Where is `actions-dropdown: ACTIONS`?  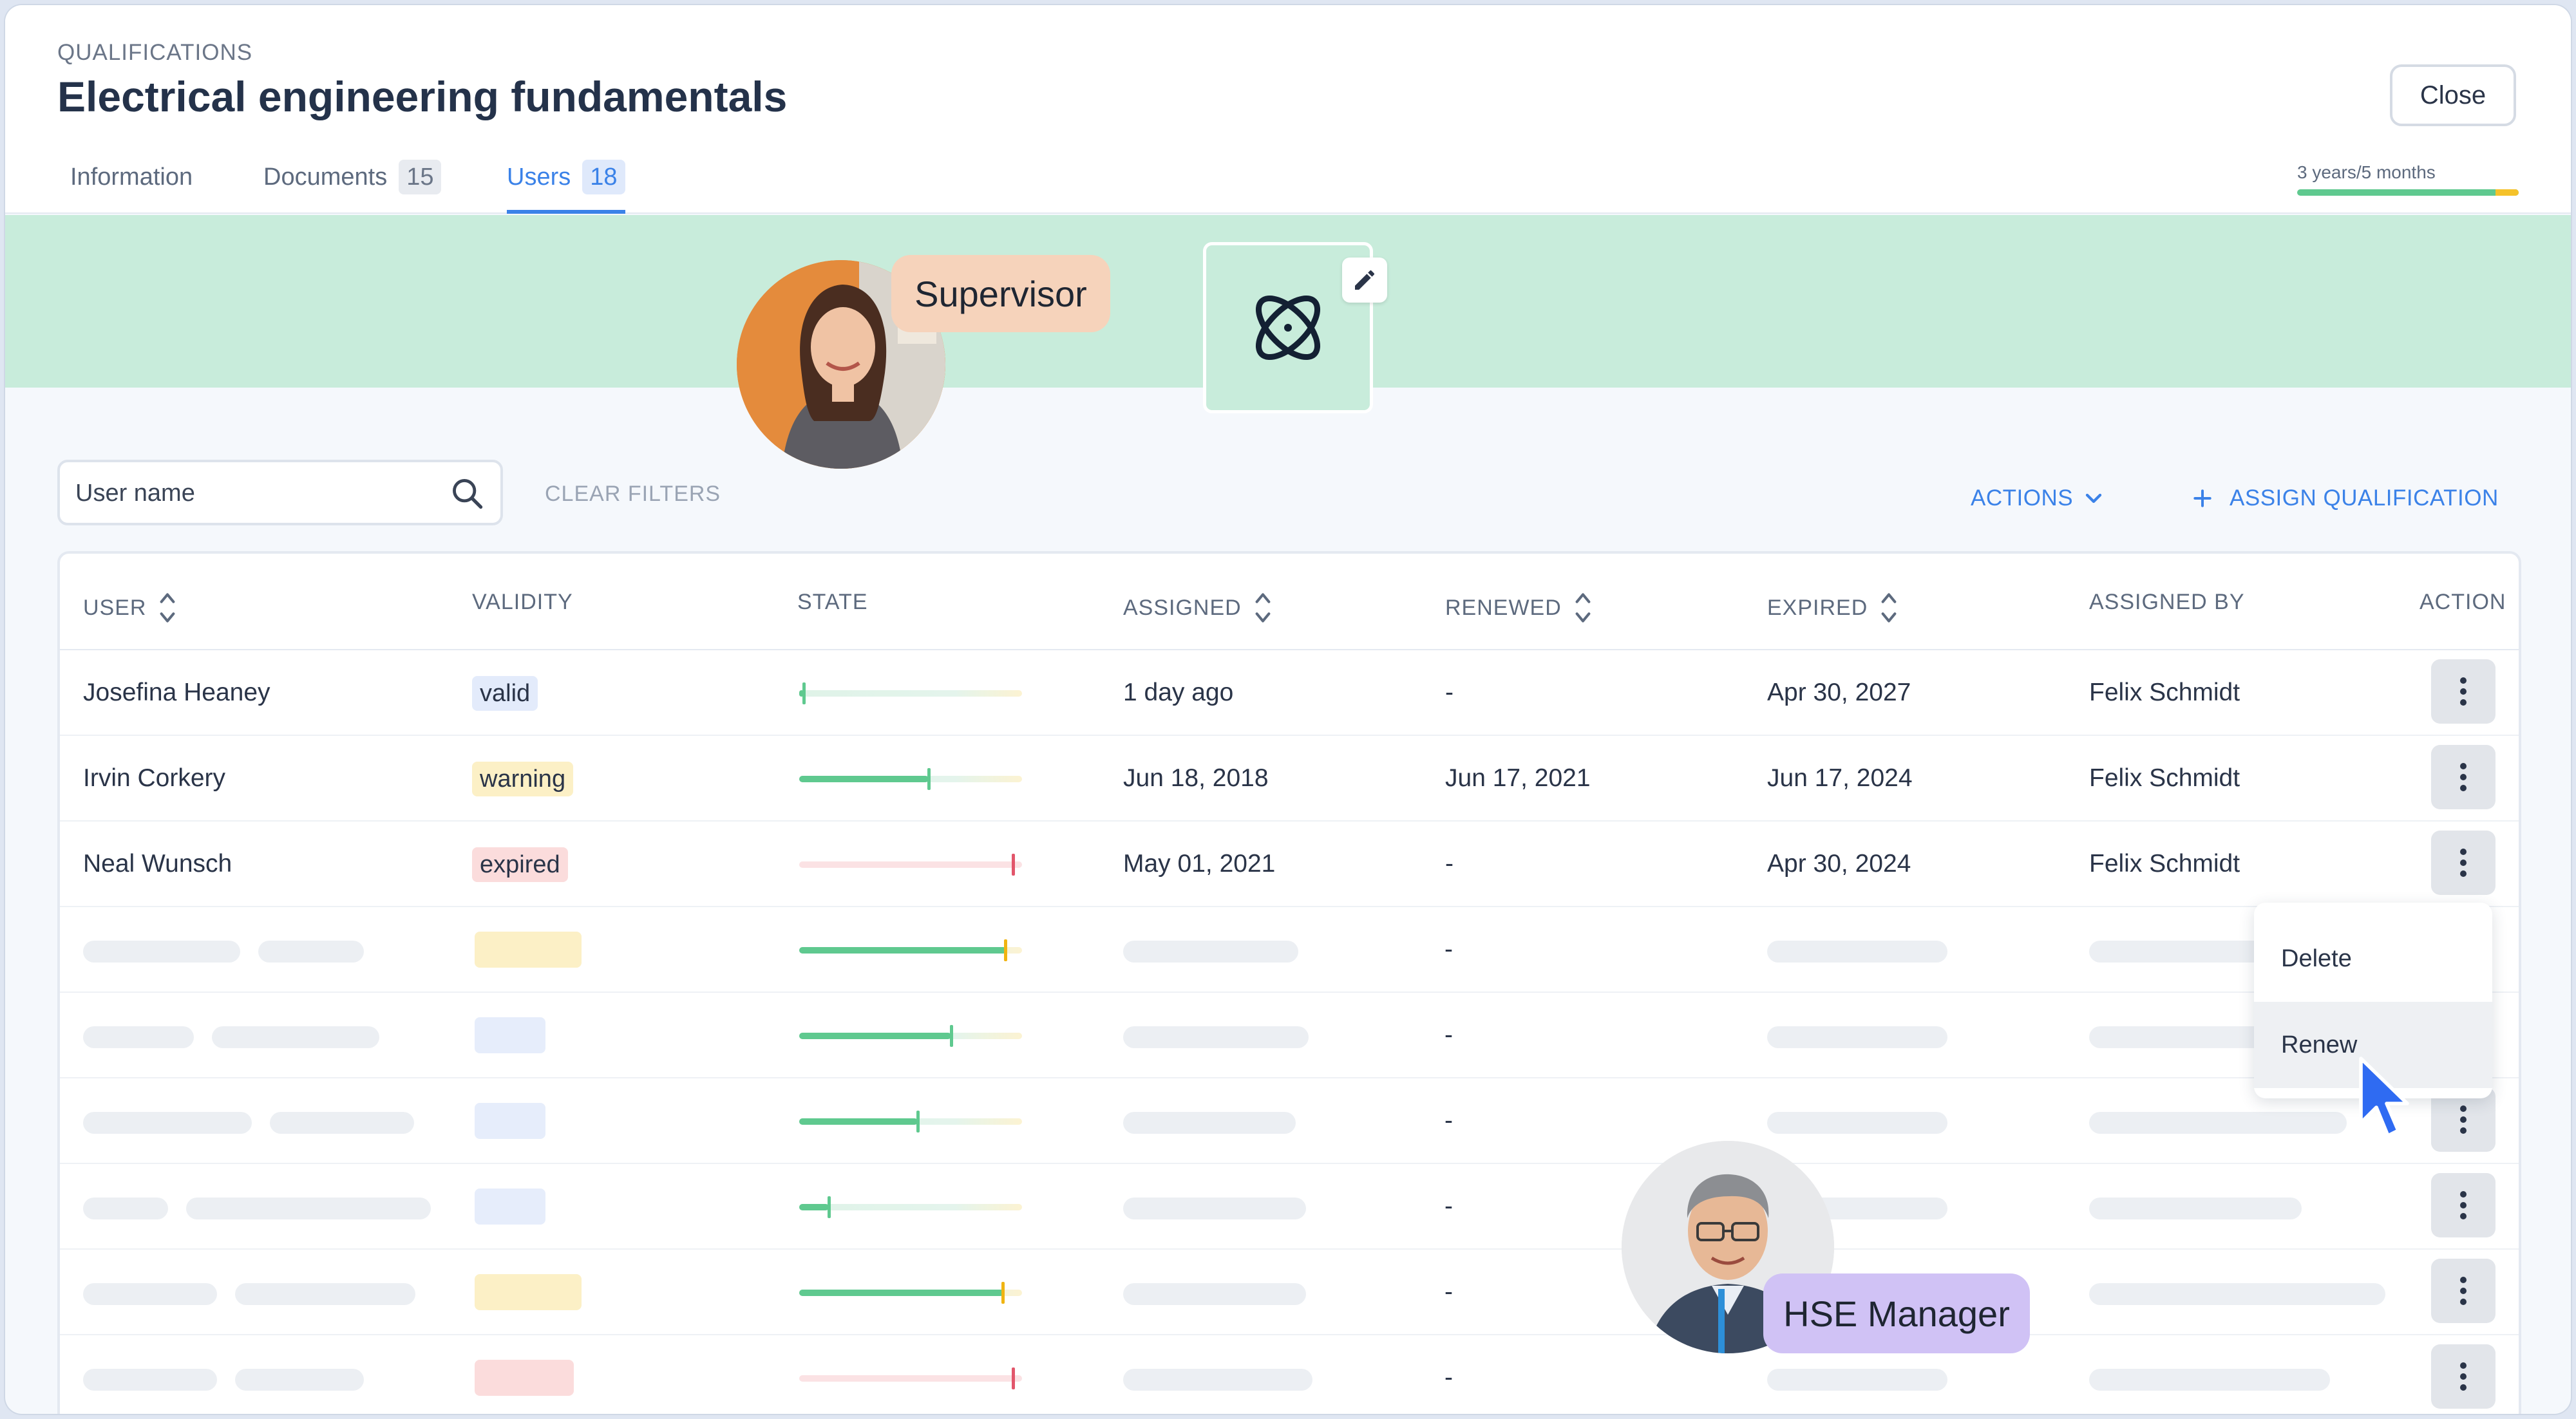
actions-dropdown: ACTIONS is located at coordinates (2039, 498).